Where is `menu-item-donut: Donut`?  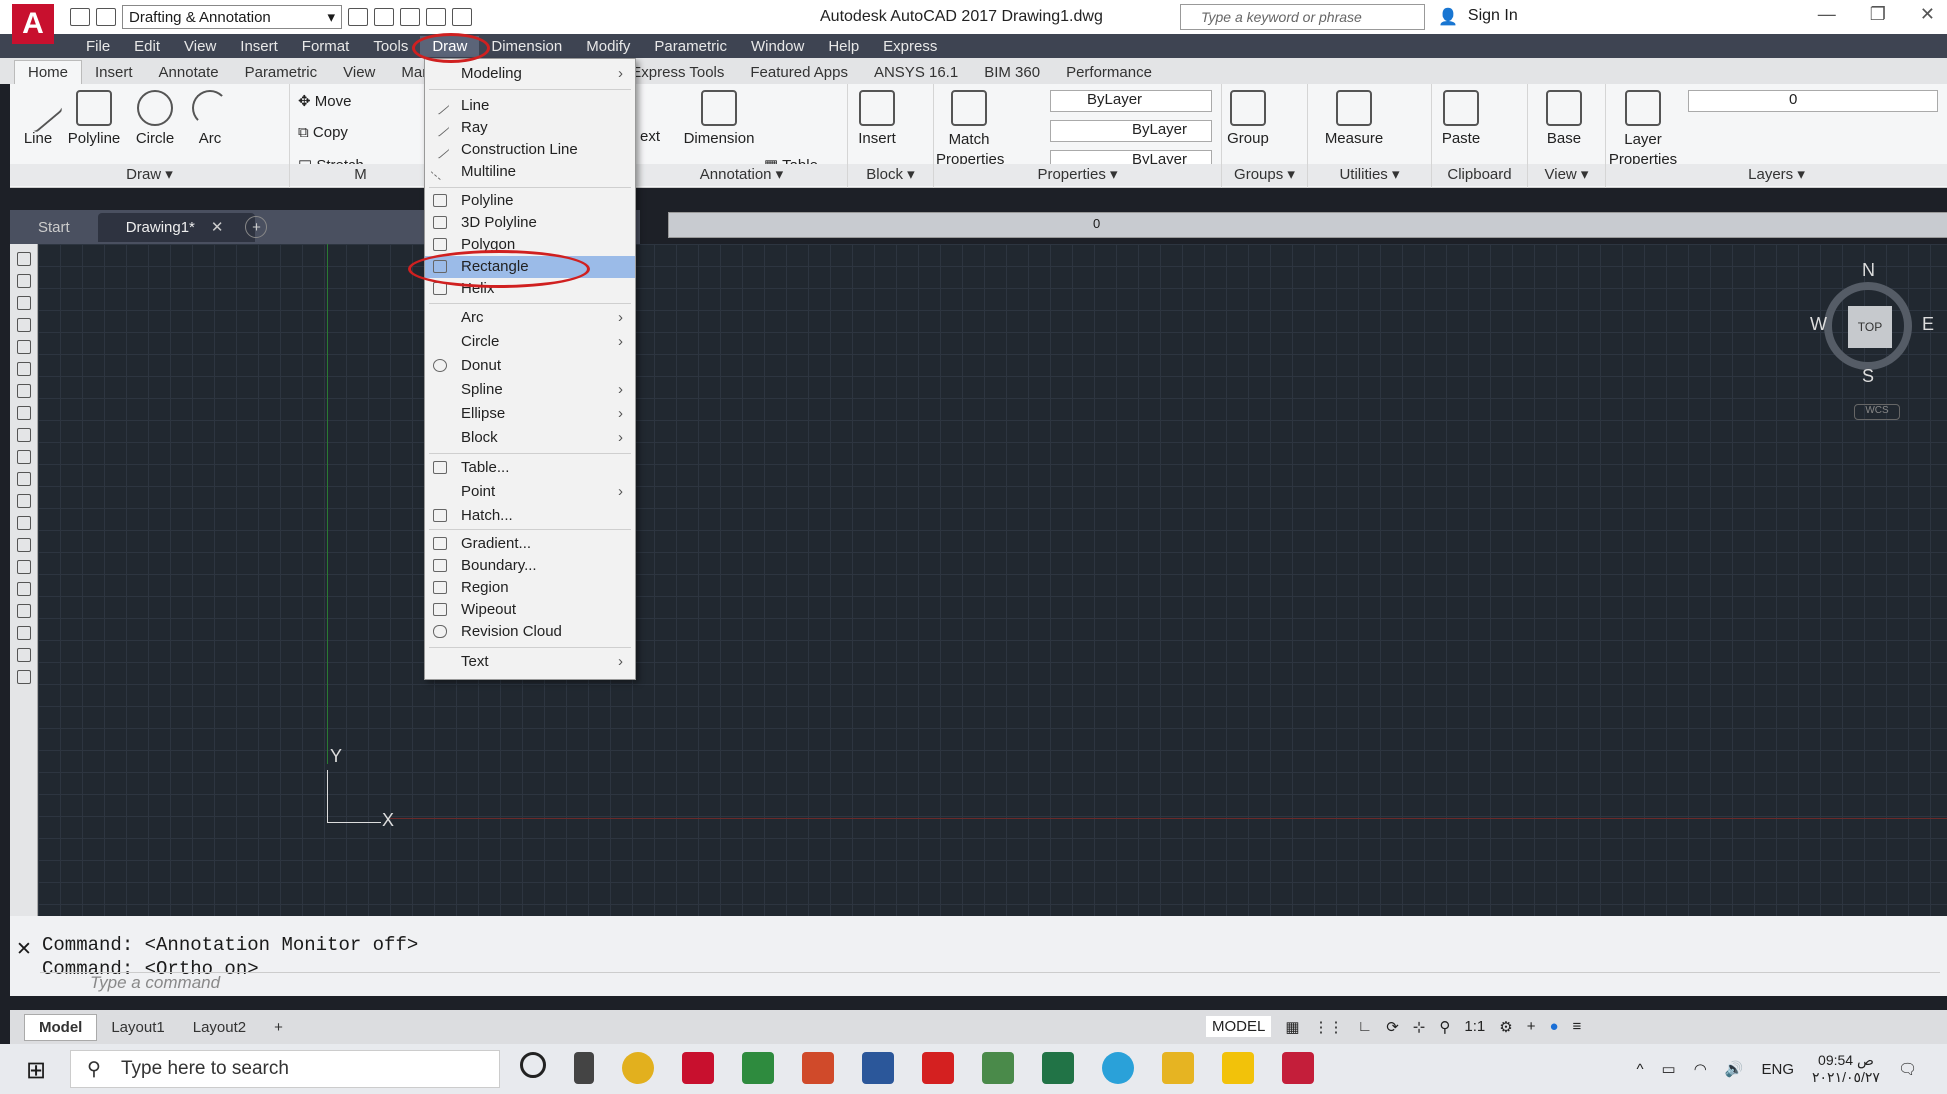
menu-item-donut: Donut is located at coordinates (530, 366).